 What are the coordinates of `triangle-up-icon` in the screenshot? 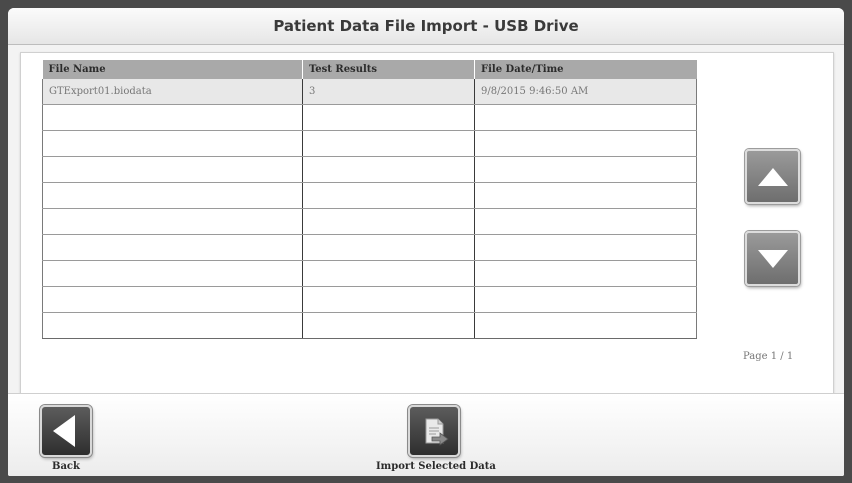 It's located at (772, 176).